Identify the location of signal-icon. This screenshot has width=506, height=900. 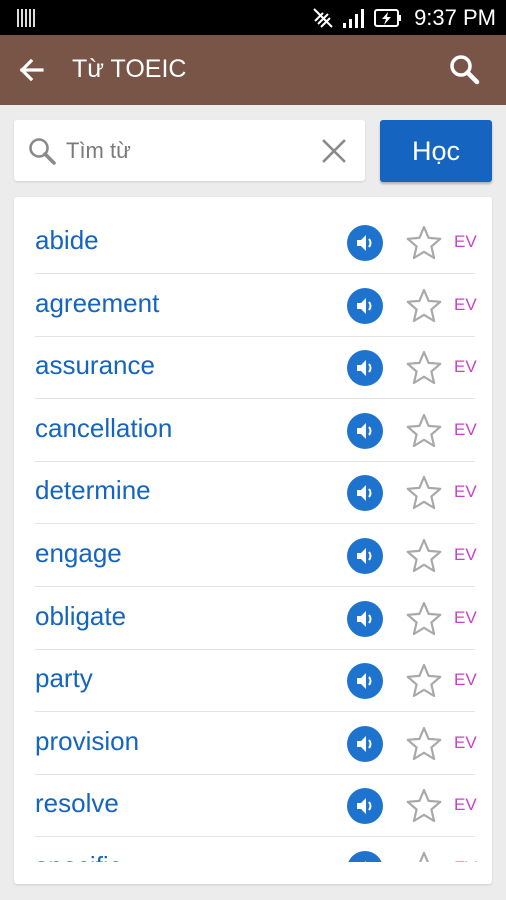
(354, 18).